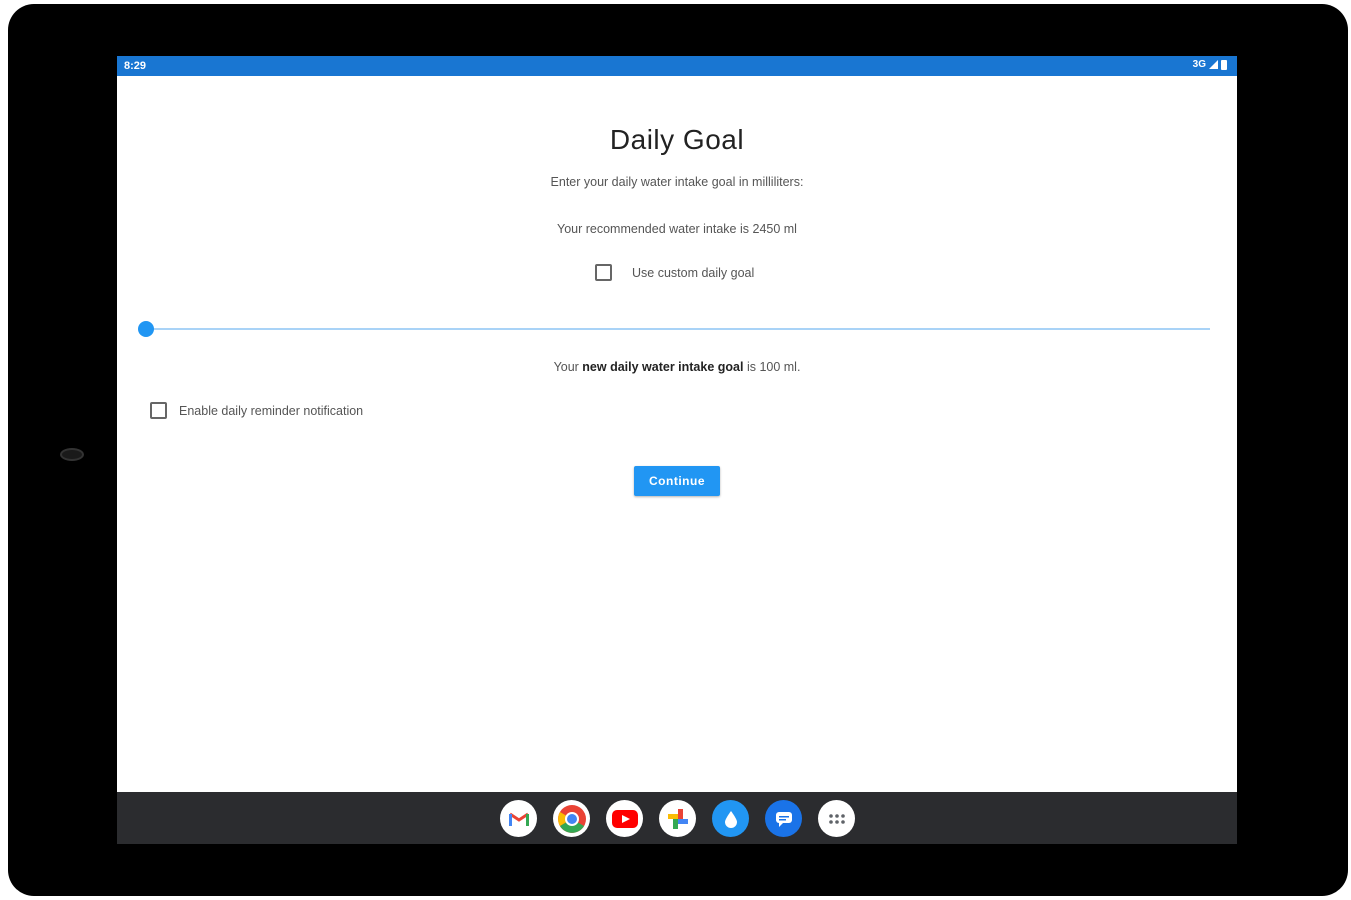 This screenshot has width=1351, height=900. Describe the element at coordinates (271, 410) in the screenshot. I see `reminder-label: Enable daily reminder notification` at that location.